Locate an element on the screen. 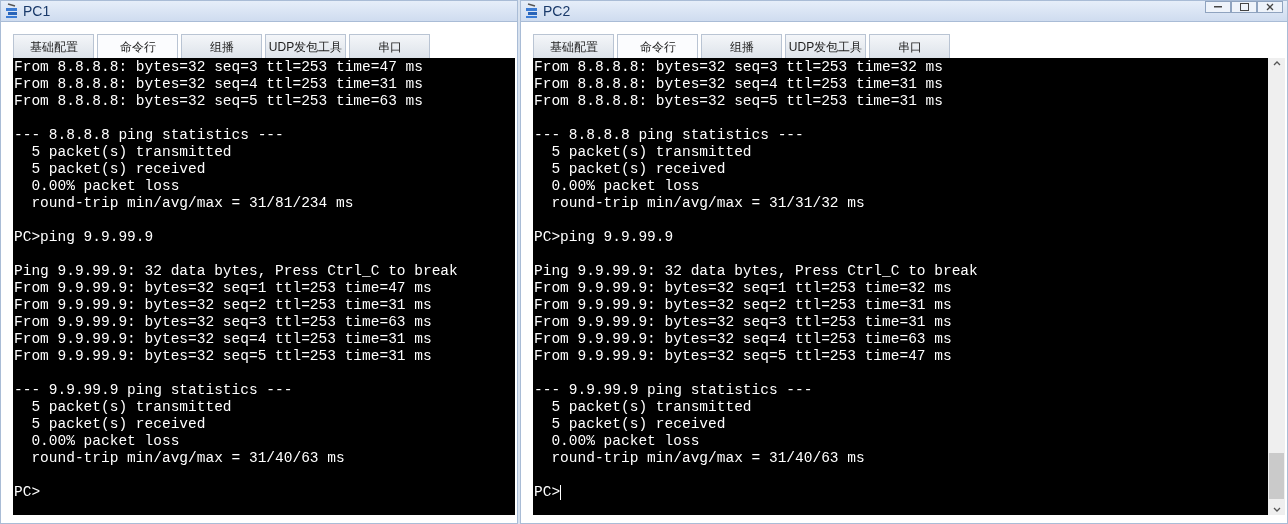 This screenshot has width=1288, height=524. window-title: PC2 is located at coordinates (557, 11).